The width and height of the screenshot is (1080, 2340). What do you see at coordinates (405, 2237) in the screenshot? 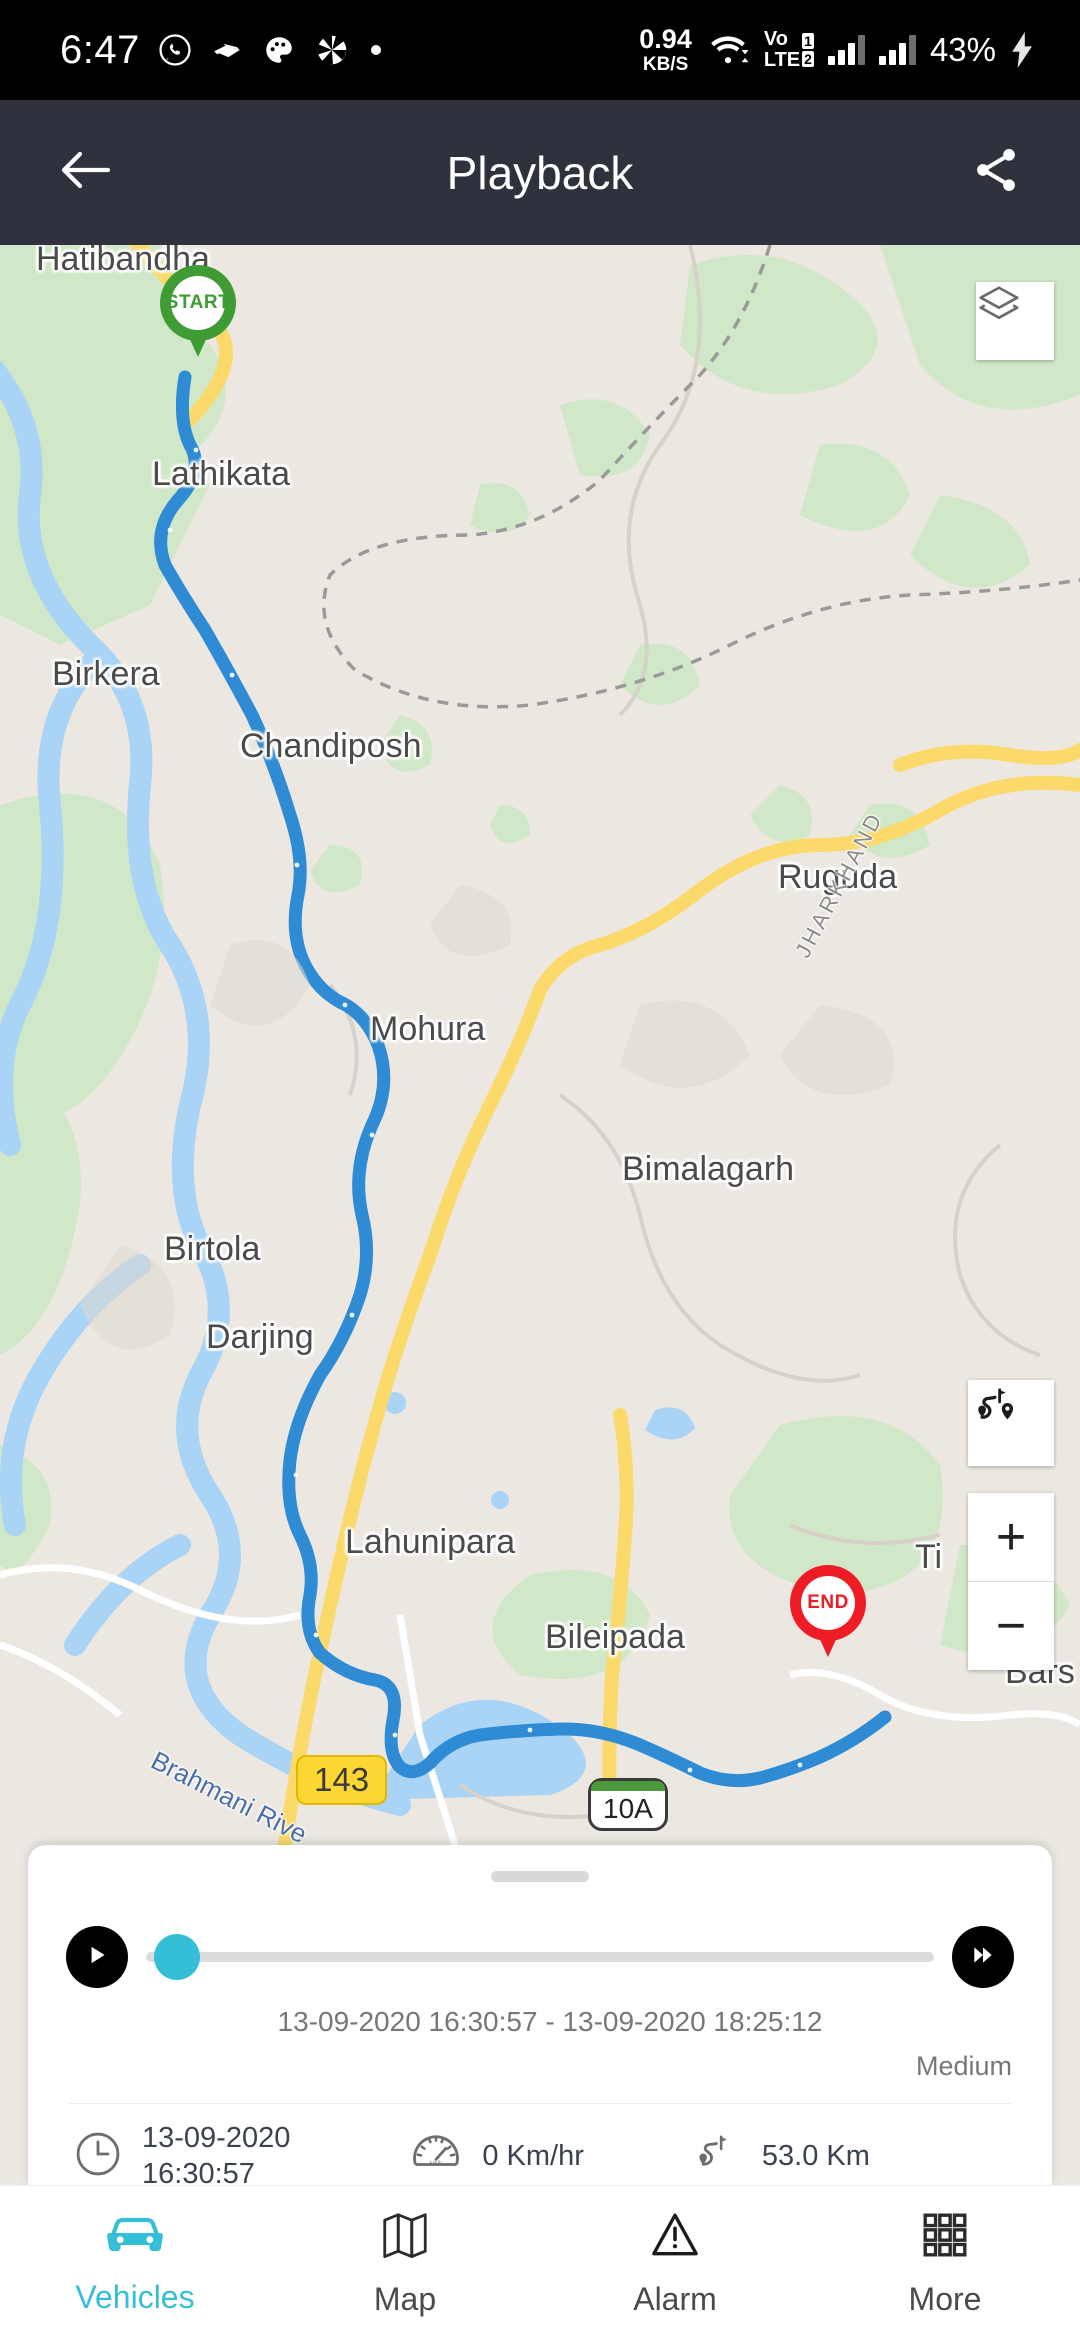
I see `map-icon` at bounding box center [405, 2237].